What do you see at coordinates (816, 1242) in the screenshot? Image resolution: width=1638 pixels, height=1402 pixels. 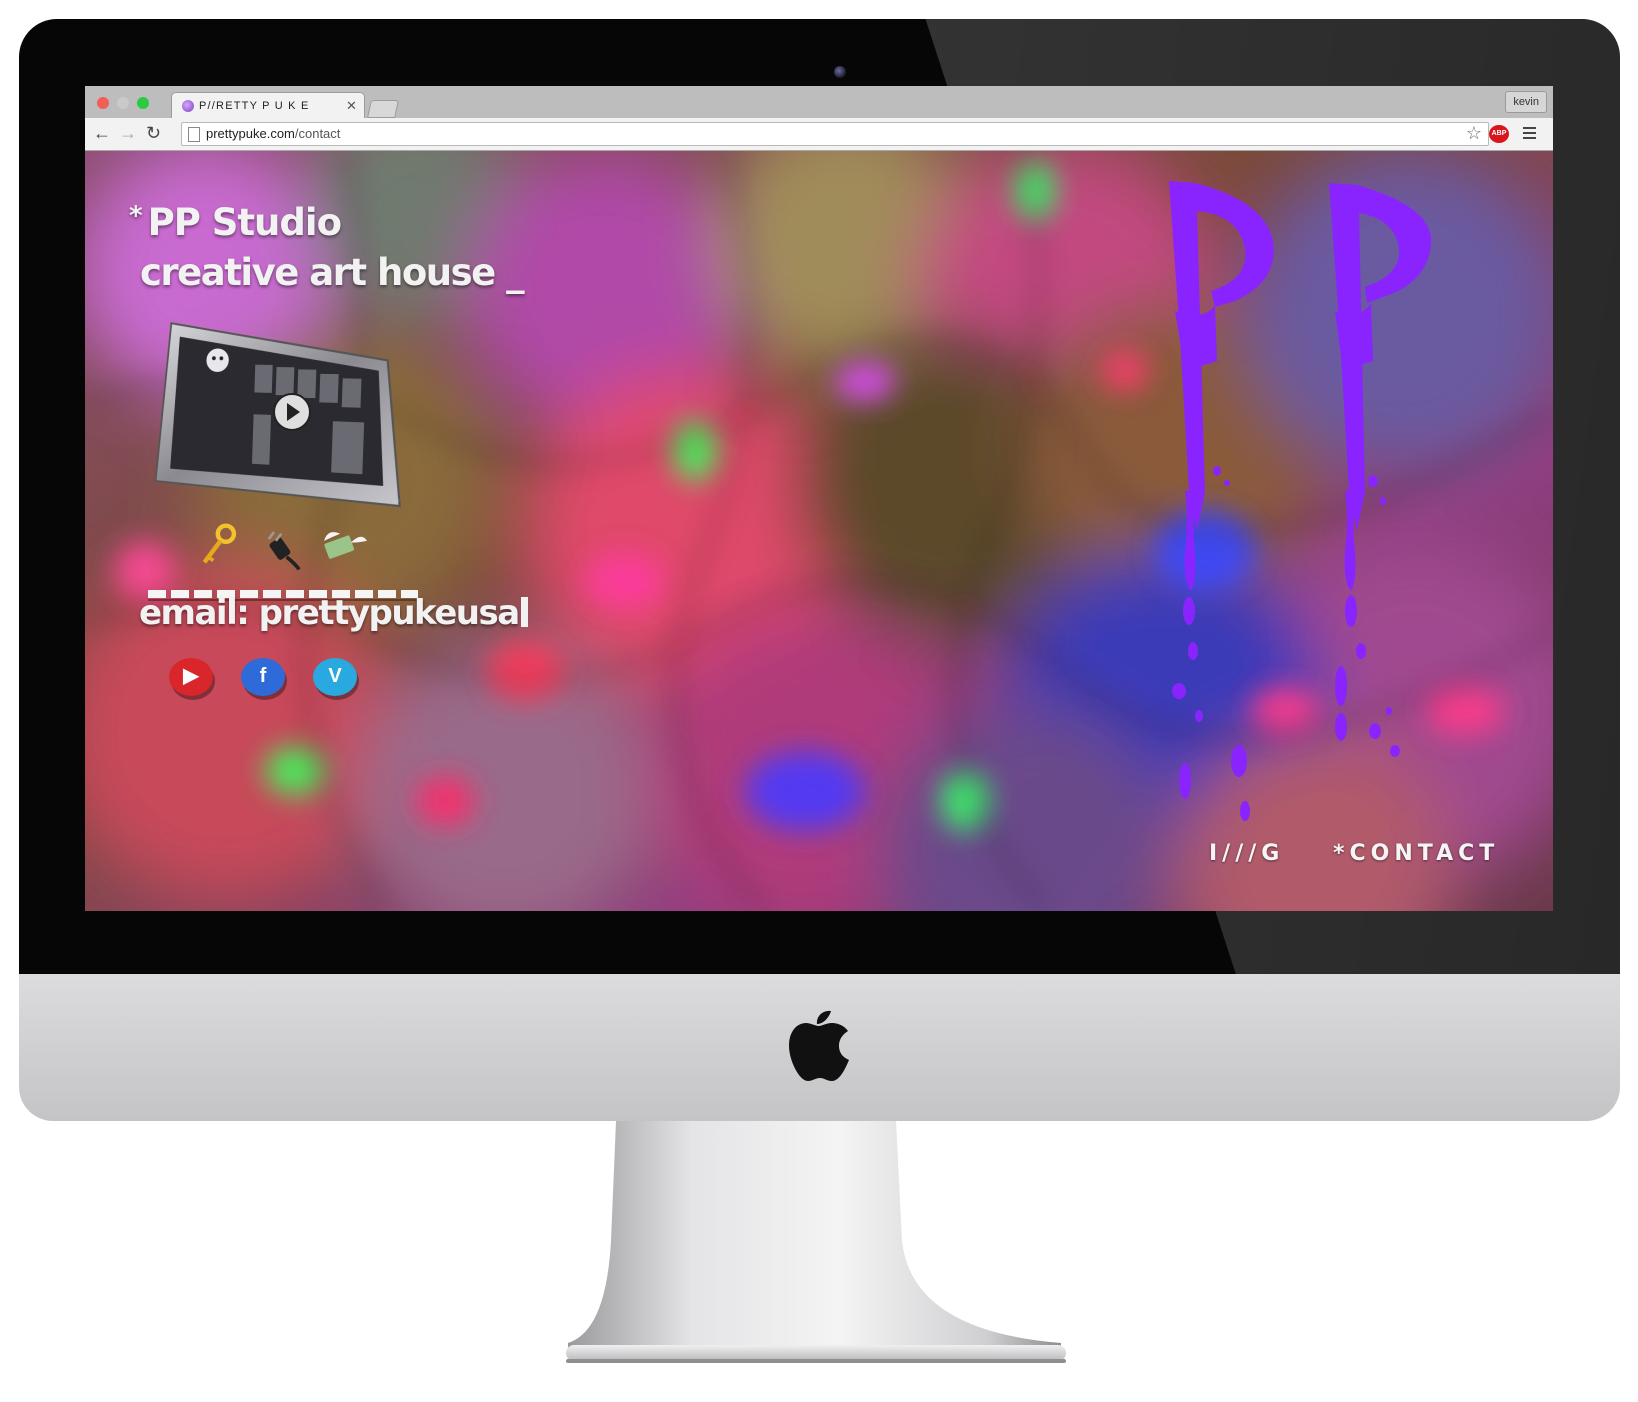 I see `monitor-stand` at bounding box center [816, 1242].